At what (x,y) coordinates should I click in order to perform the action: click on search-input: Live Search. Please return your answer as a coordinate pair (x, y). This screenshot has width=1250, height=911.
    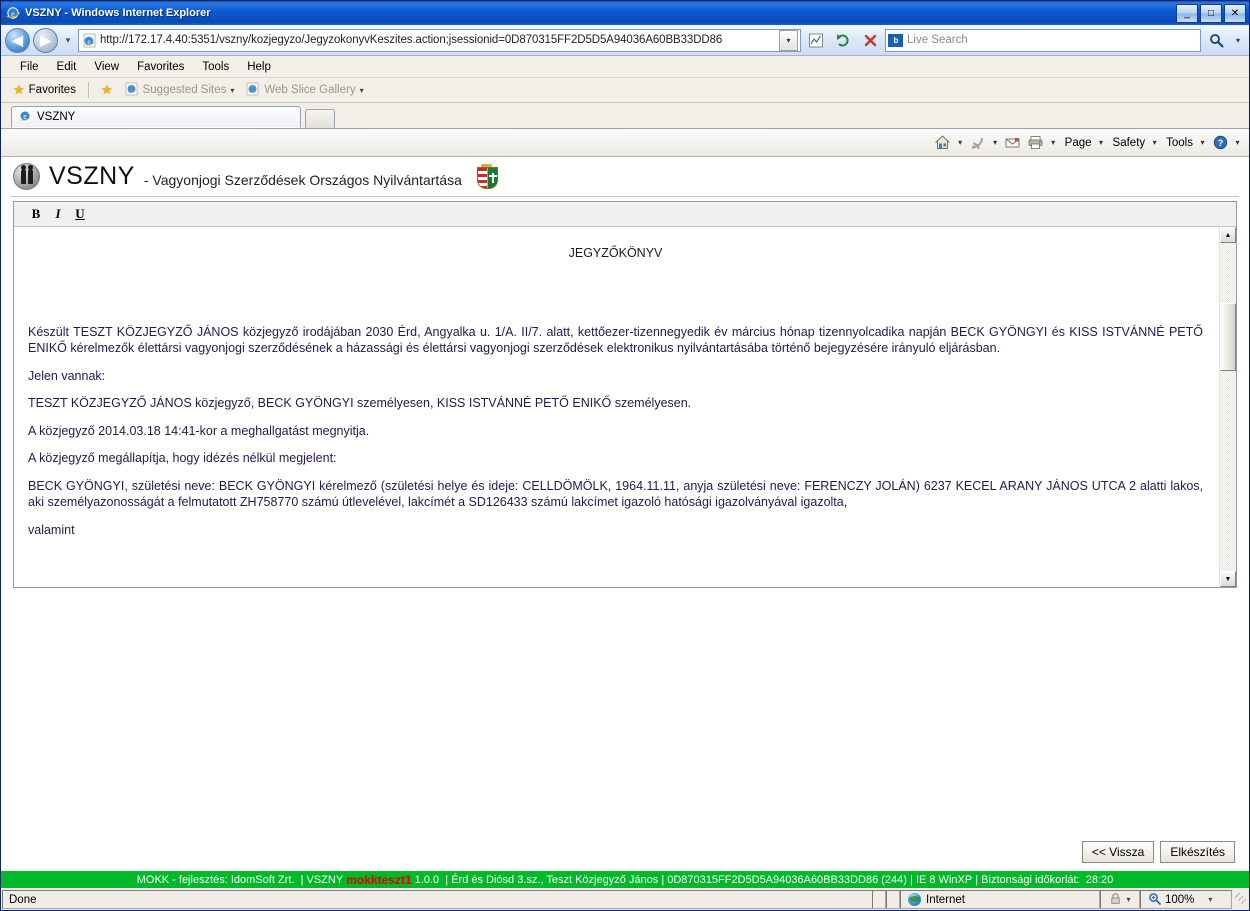
    Looking at the image, I should click on (937, 40).